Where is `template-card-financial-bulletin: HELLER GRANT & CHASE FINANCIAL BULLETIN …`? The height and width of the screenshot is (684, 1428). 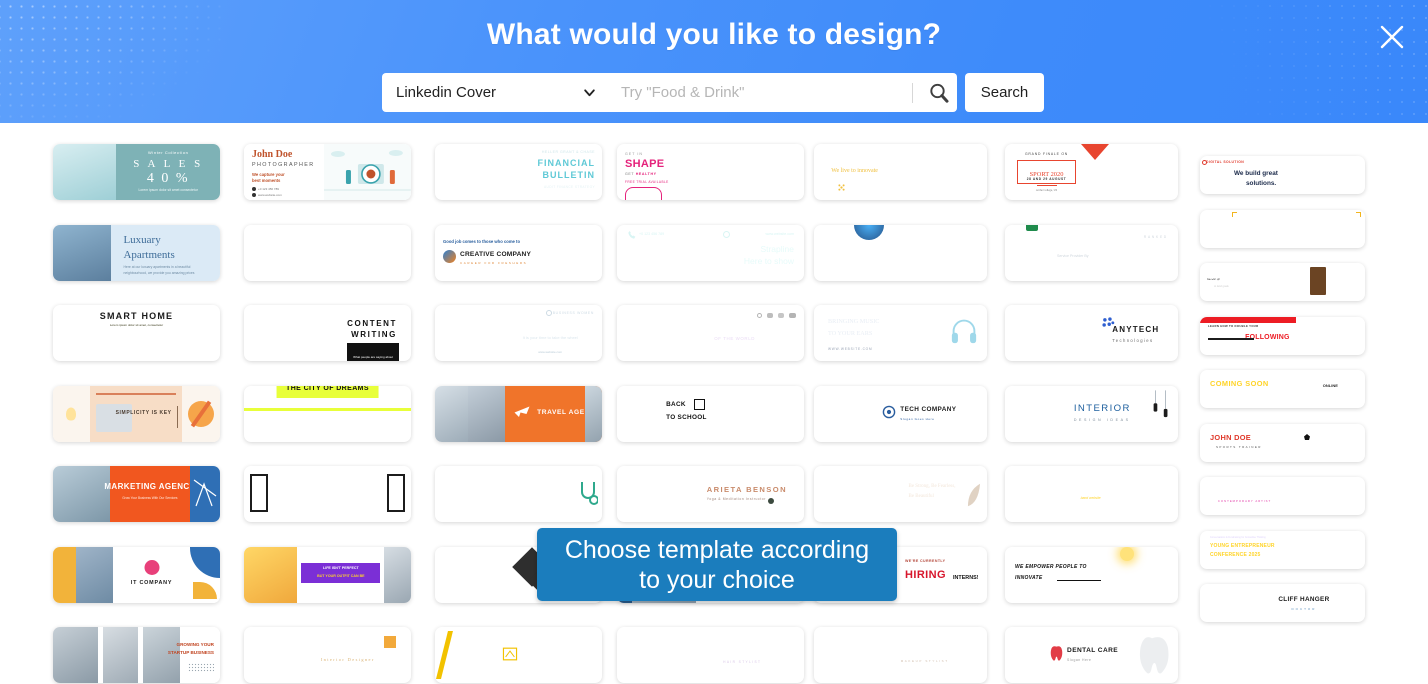 template-card-financial-bulletin: HELLER GRANT & CHASE FINANCIAL BULLETIN … is located at coordinates (518, 172).